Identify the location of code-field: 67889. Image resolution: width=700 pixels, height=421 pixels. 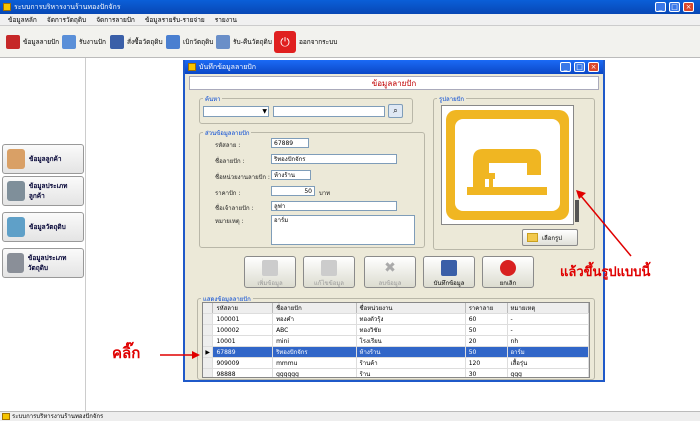
(290, 143).